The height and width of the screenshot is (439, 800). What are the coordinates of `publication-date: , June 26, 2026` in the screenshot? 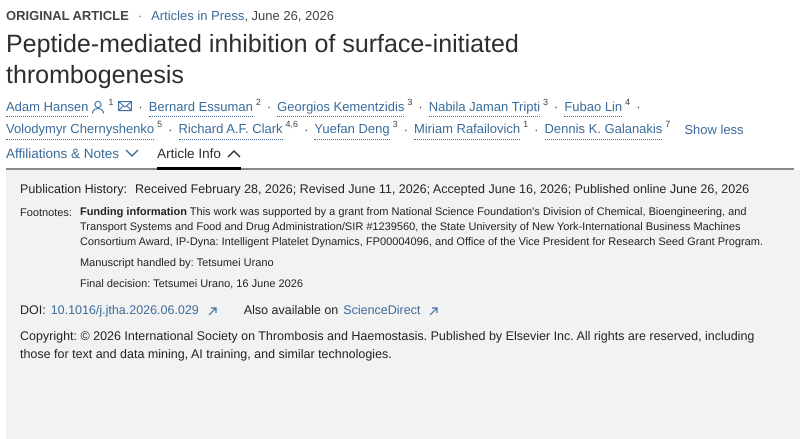 It's located at (289, 16).